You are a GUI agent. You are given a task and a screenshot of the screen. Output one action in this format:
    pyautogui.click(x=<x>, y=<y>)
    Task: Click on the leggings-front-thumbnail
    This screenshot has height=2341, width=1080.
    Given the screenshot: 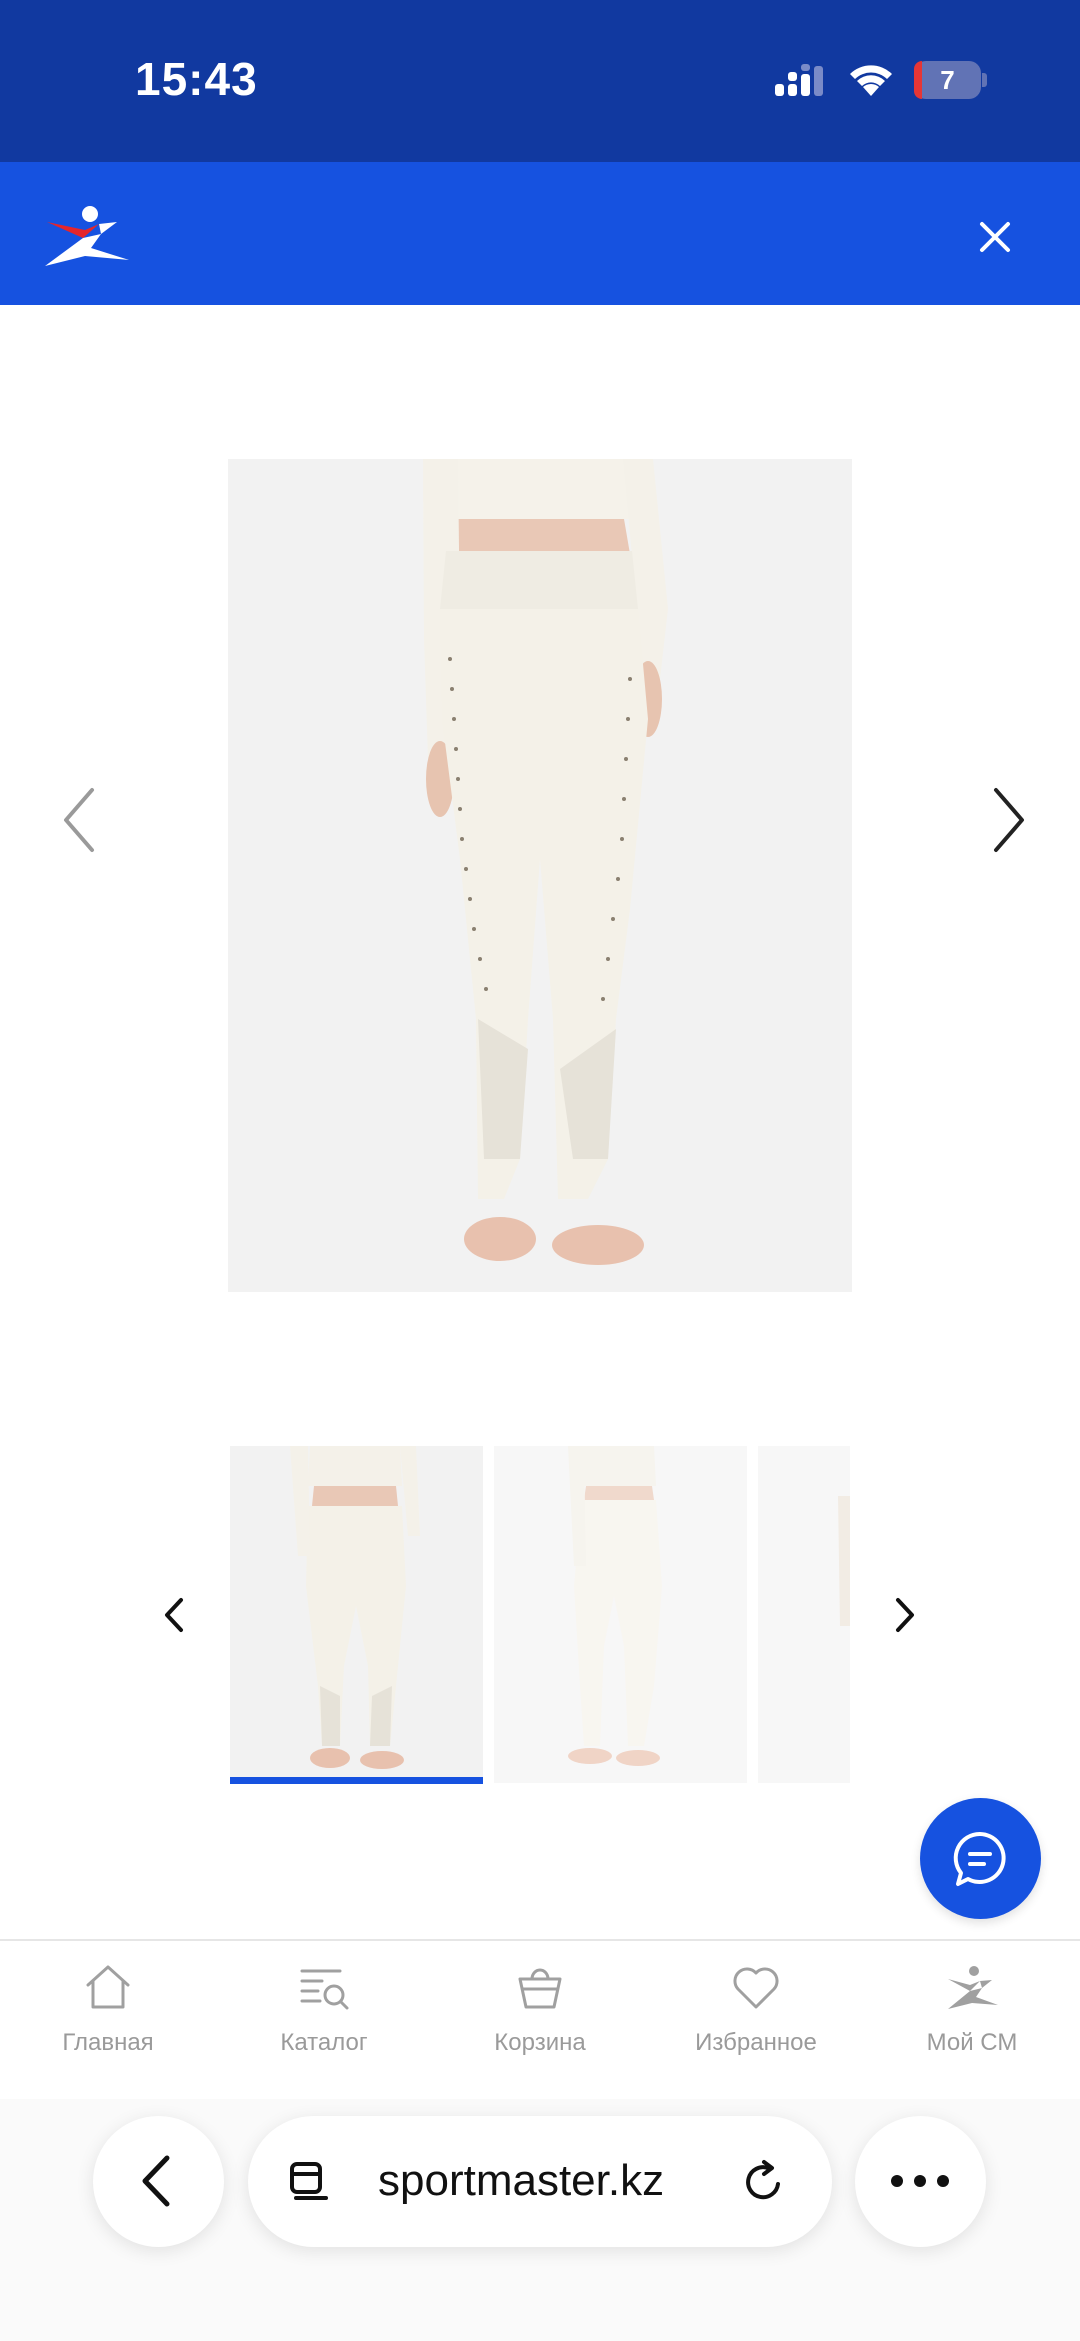 What is the action you would take?
    pyautogui.click(x=356, y=1614)
    